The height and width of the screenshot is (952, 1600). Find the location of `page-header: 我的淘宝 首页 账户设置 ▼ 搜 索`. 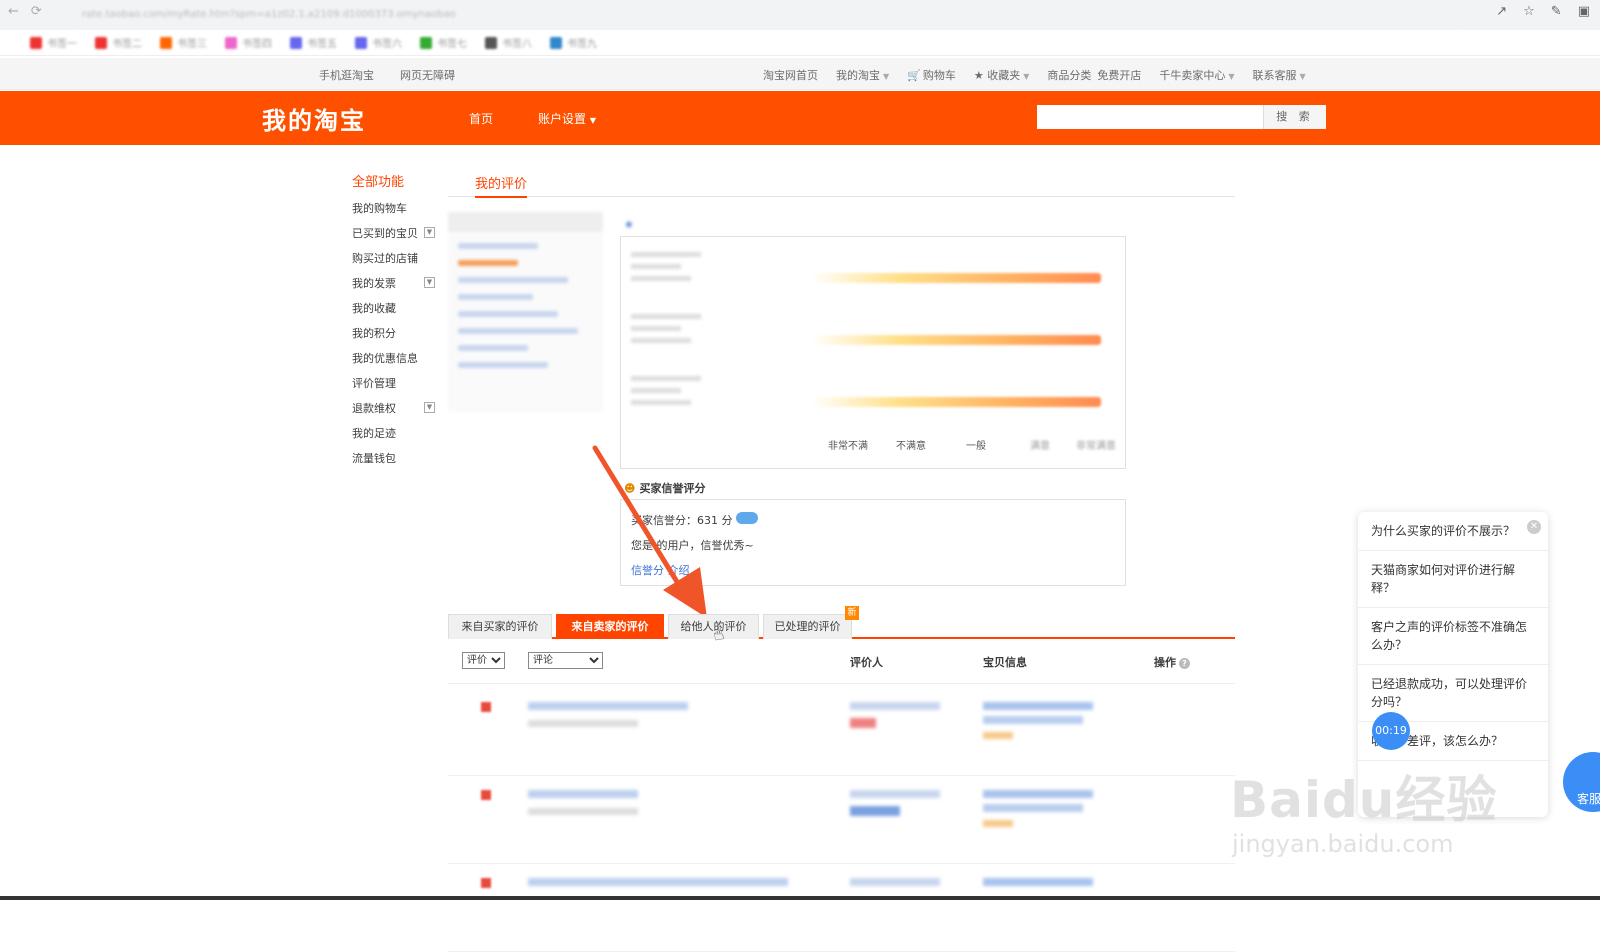

page-header: 我的淘宝 首页 账户设置 ▼ 搜 索 is located at coordinates (800, 122).